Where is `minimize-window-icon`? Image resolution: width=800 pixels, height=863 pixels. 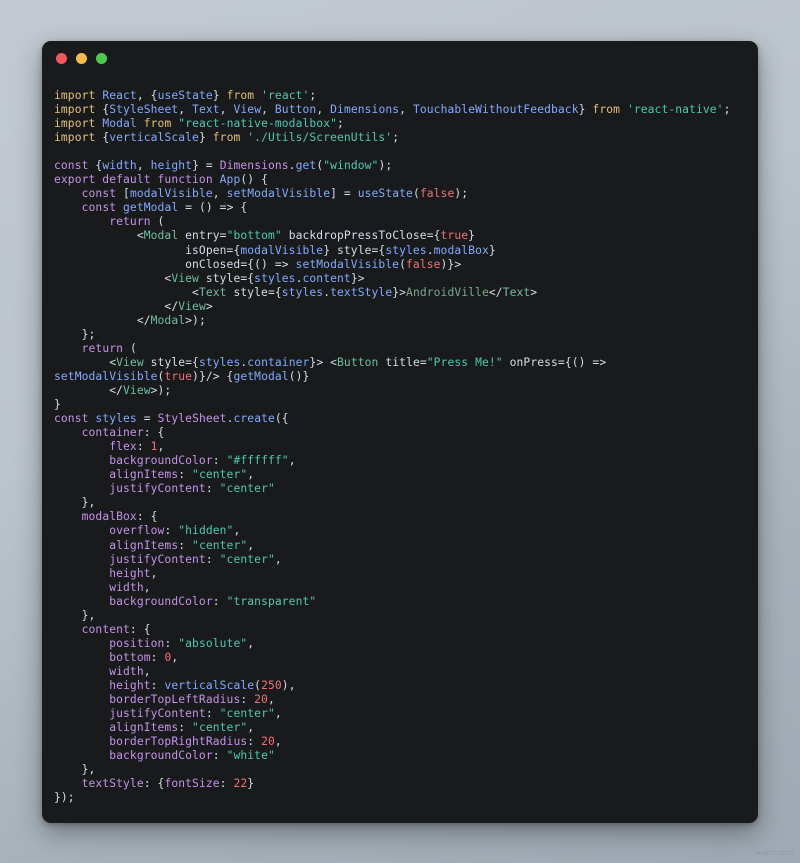
minimize-window-icon is located at coordinates (81, 58).